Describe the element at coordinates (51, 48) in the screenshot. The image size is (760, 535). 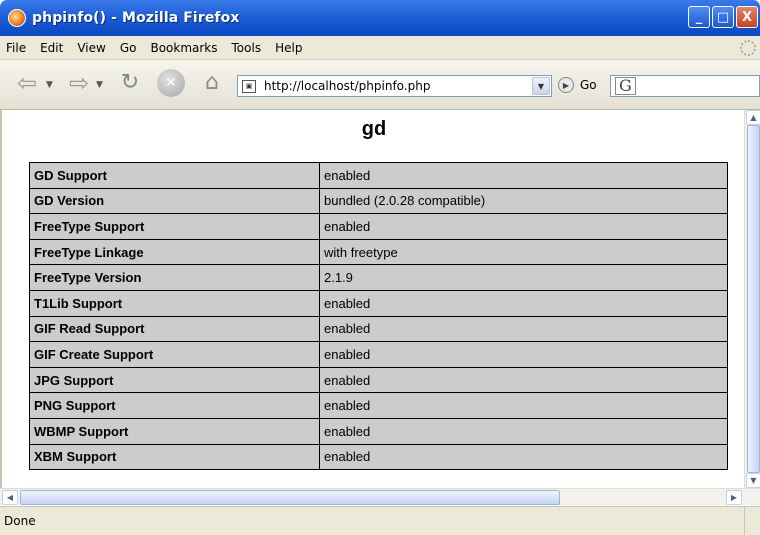
I see `menu-edit: Edit` at that location.